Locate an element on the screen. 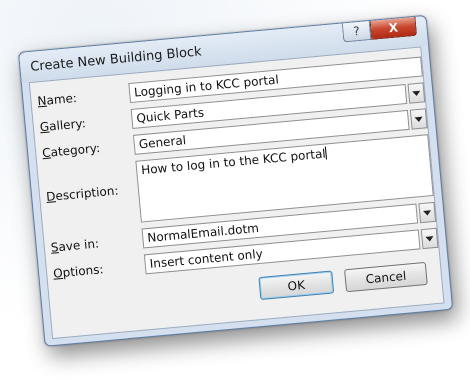 Image resolution: width=470 pixels, height=385 pixels. help-button: ? is located at coordinates (356, 32).